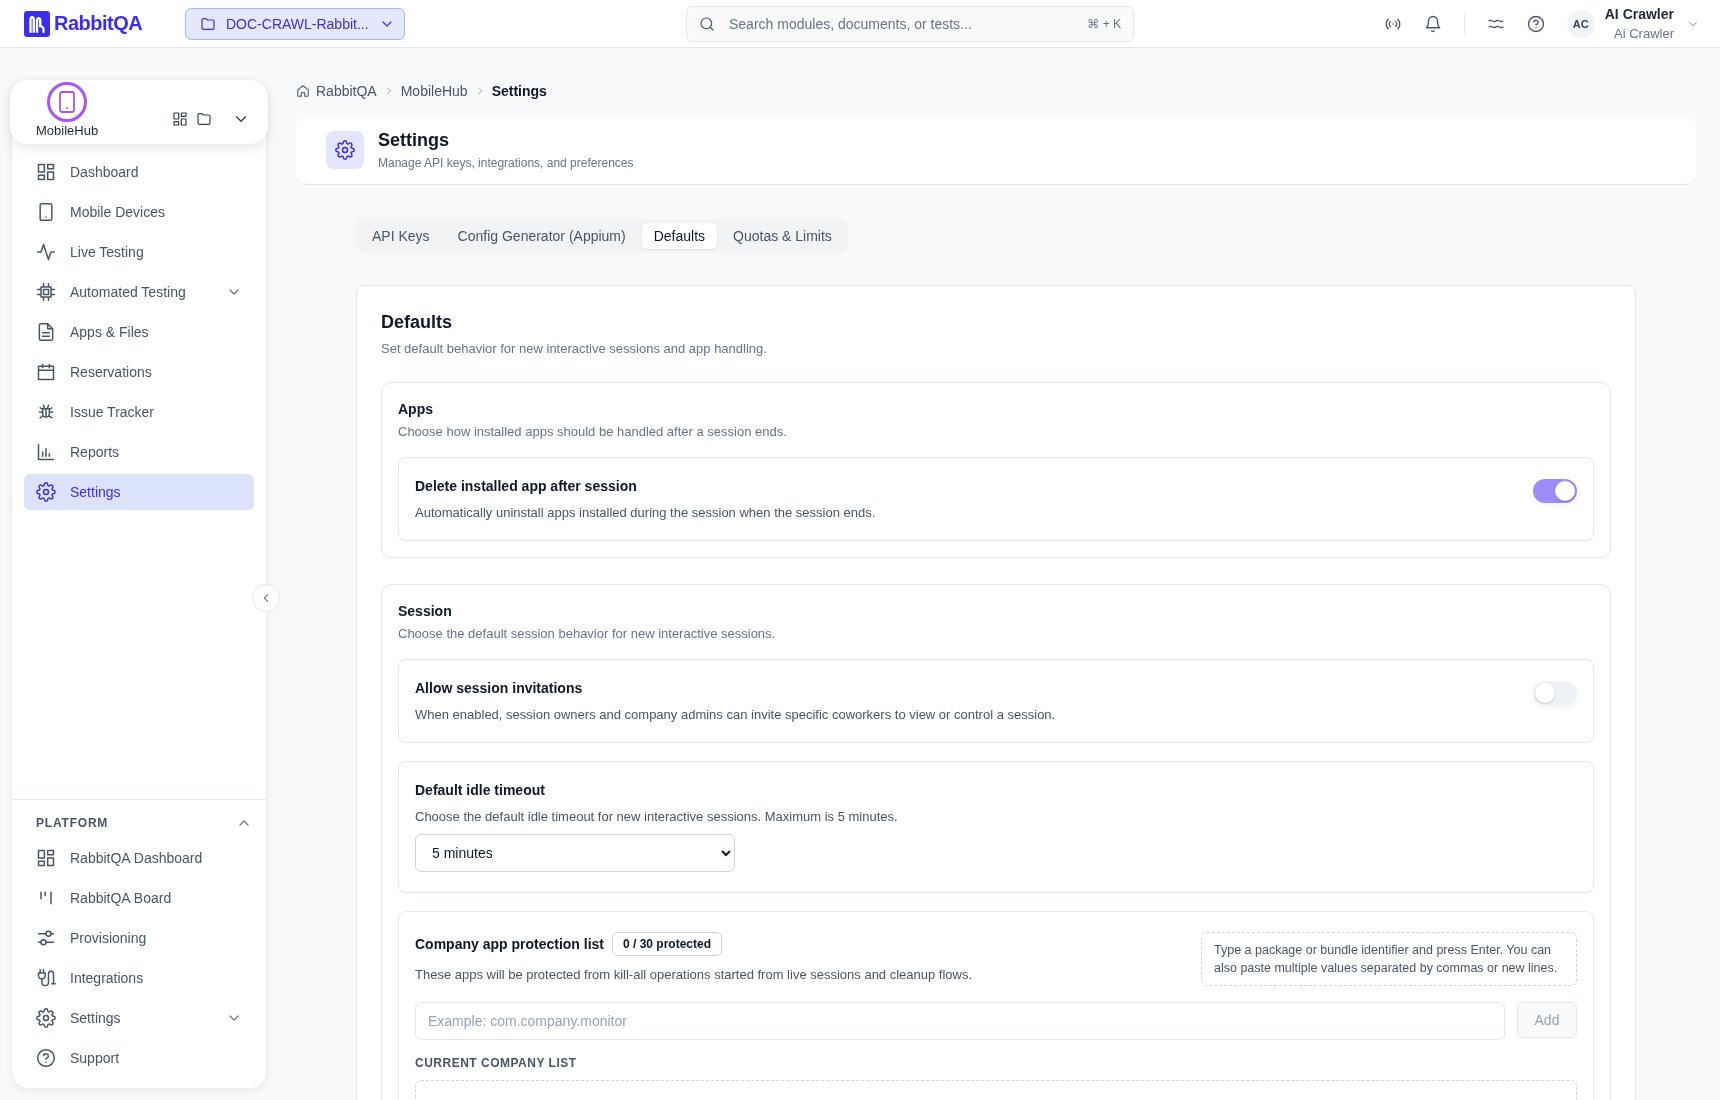 Image resolution: width=1720 pixels, height=1100 pixels. Describe the element at coordinates (541, 236) in the screenshot. I see `tab: Config Generator (Appium)` at that location.